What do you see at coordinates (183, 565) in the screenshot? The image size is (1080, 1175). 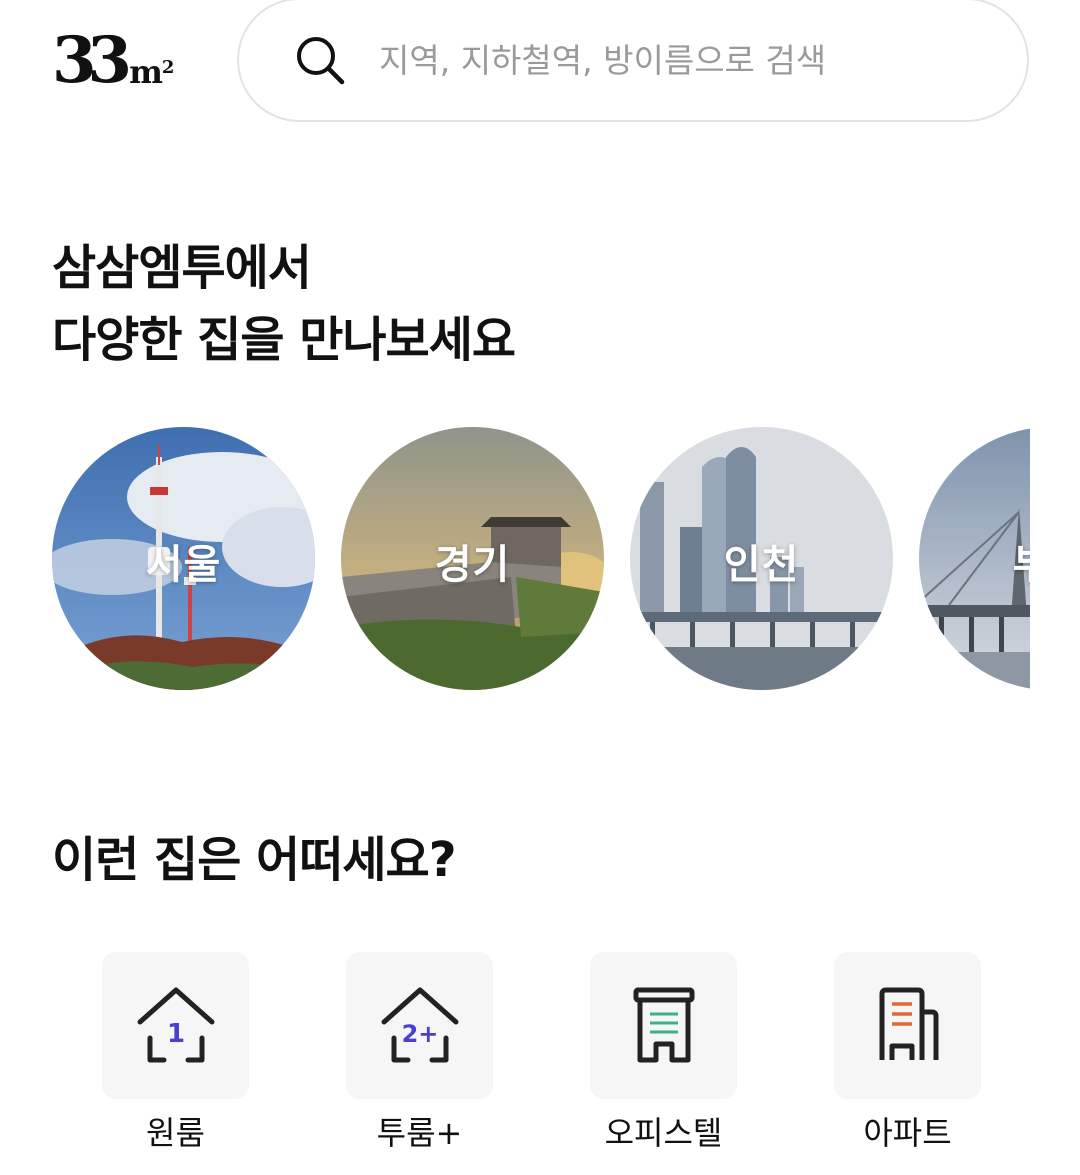 I see `region-label-seoul: 서울` at bounding box center [183, 565].